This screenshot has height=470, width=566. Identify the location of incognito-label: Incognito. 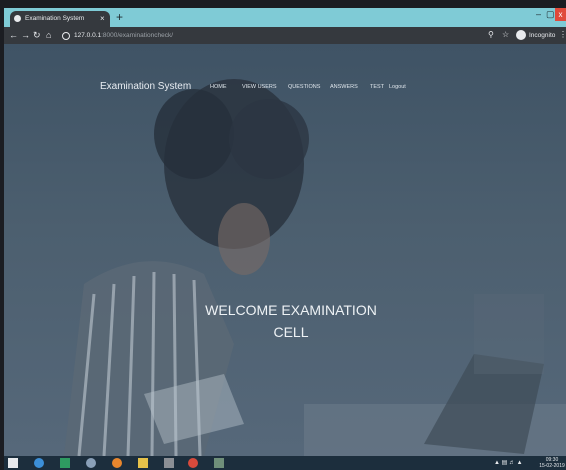
(542, 35).